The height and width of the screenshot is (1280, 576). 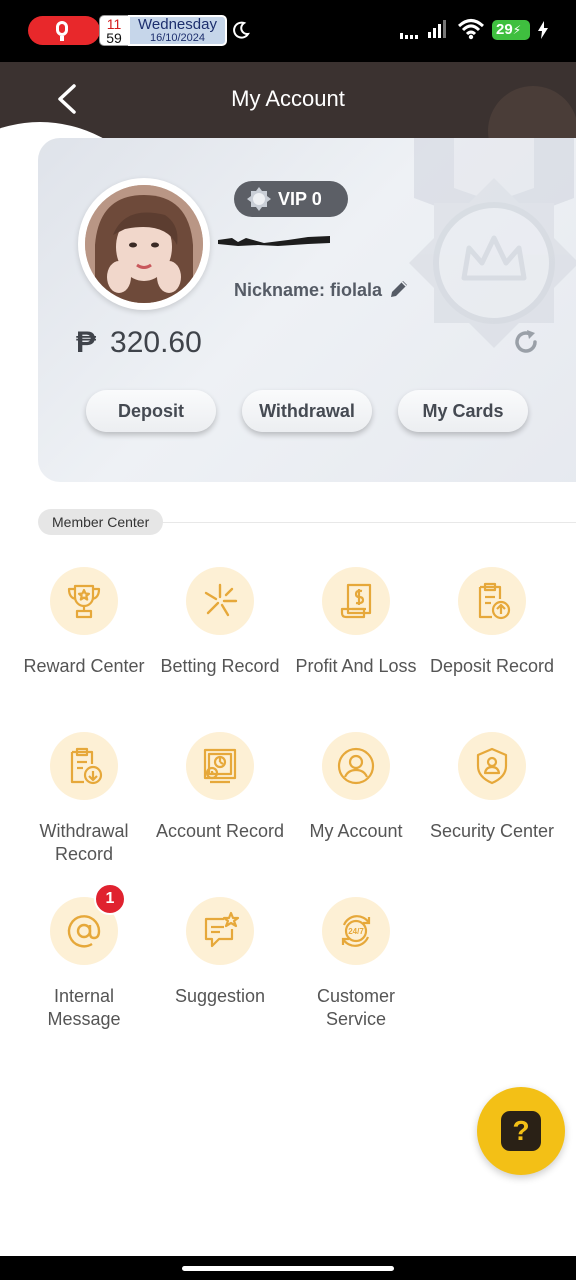 What do you see at coordinates (177, 24) in the screenshot?
I see `date-day: Wednesday` at bounding box center [177, 24].